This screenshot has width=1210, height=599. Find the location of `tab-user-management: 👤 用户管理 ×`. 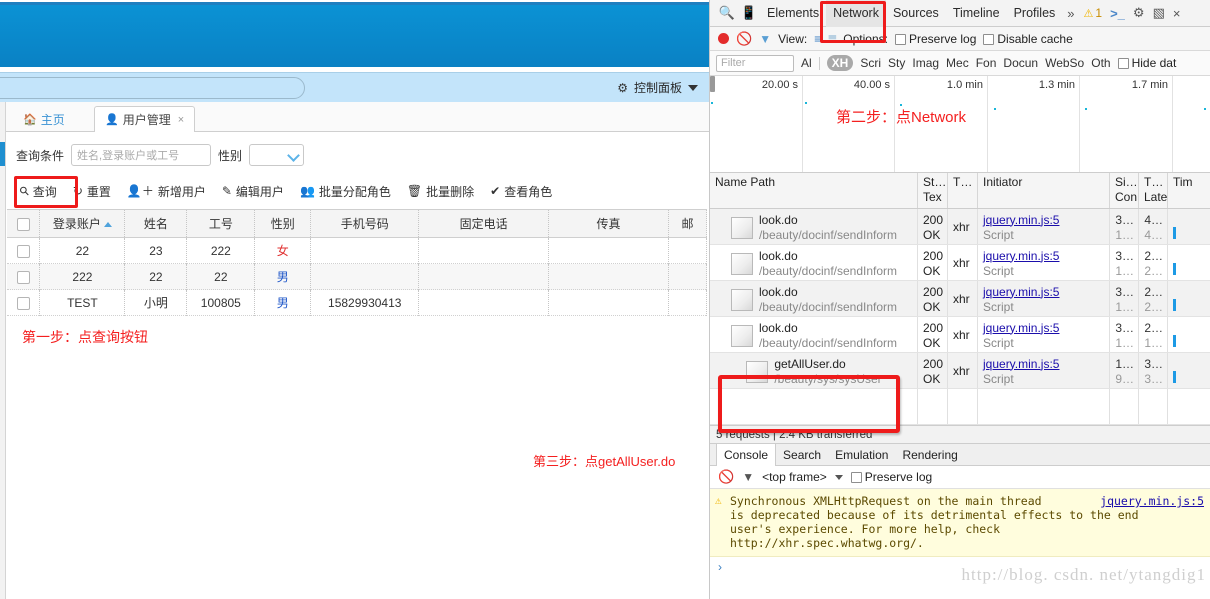

tab-user-management: 👤 用户管理 × is located at coordinates (145, 119).